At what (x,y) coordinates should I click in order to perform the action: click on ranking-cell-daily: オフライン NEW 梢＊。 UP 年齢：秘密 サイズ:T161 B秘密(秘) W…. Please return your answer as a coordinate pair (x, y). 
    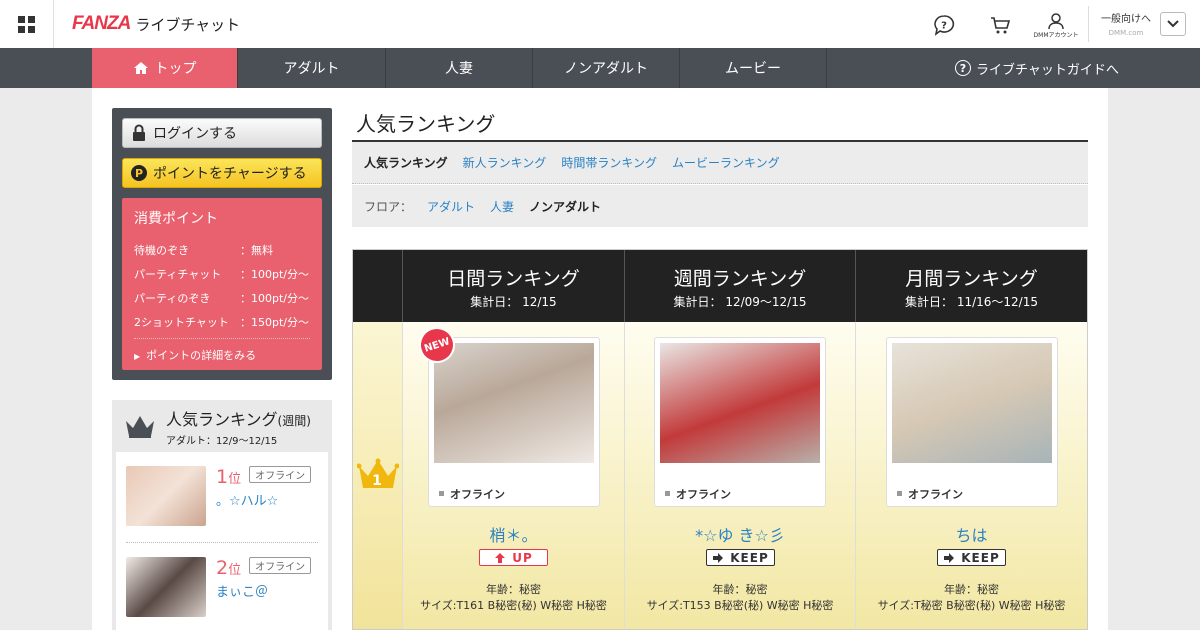
    Looking at the image, I should click on (514, 475).